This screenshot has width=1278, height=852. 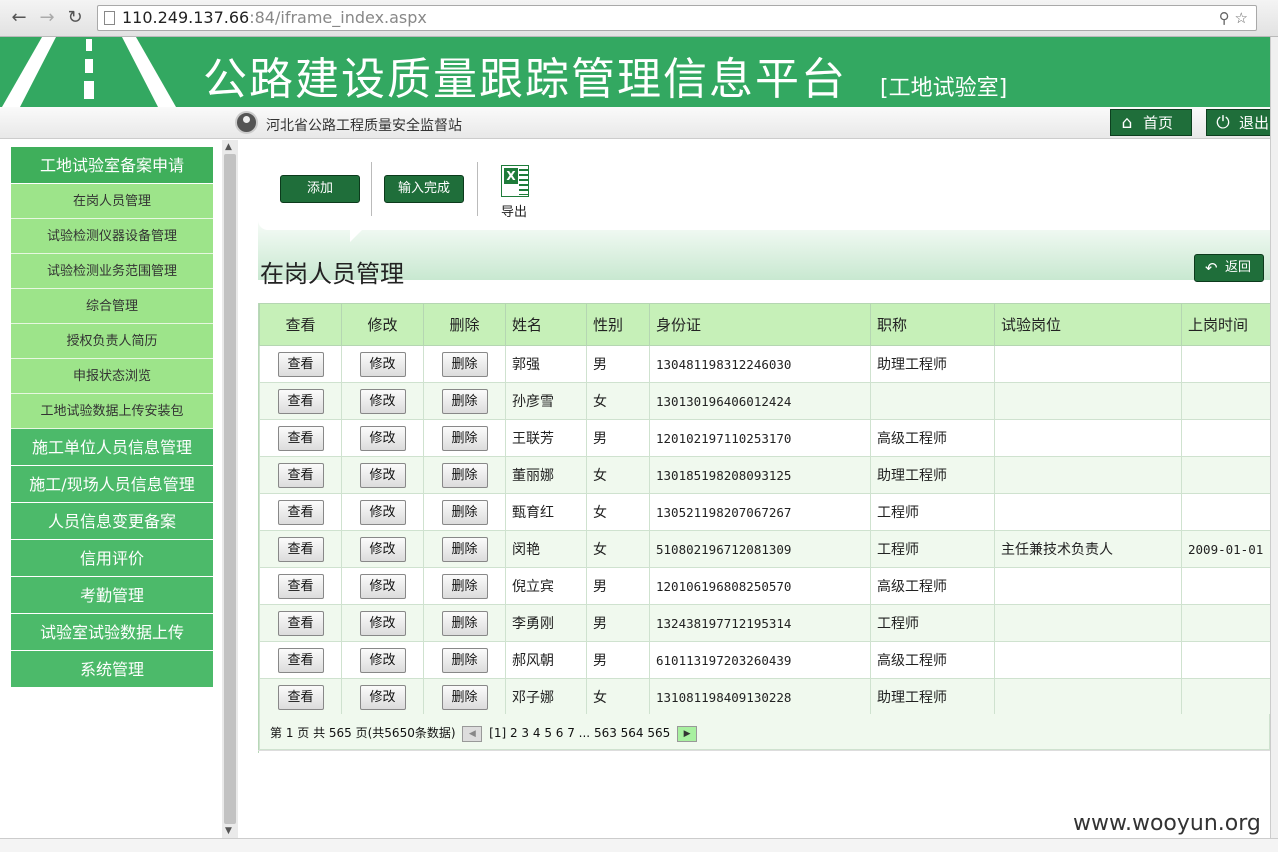 I want to click on return-button: ↶ 返回, so click(x=1229, y=268).